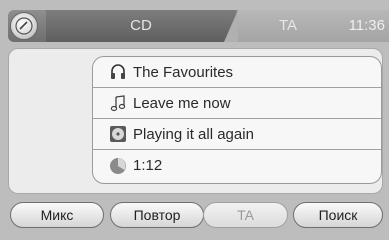  I want to click on album-text: Playing it all again, so click(193, 134).